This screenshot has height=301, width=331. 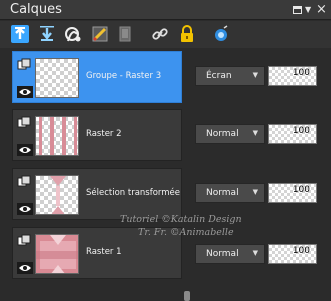 I want to click on panel-titlebar: Calques ▼ ×, so click(x=165, y=10).